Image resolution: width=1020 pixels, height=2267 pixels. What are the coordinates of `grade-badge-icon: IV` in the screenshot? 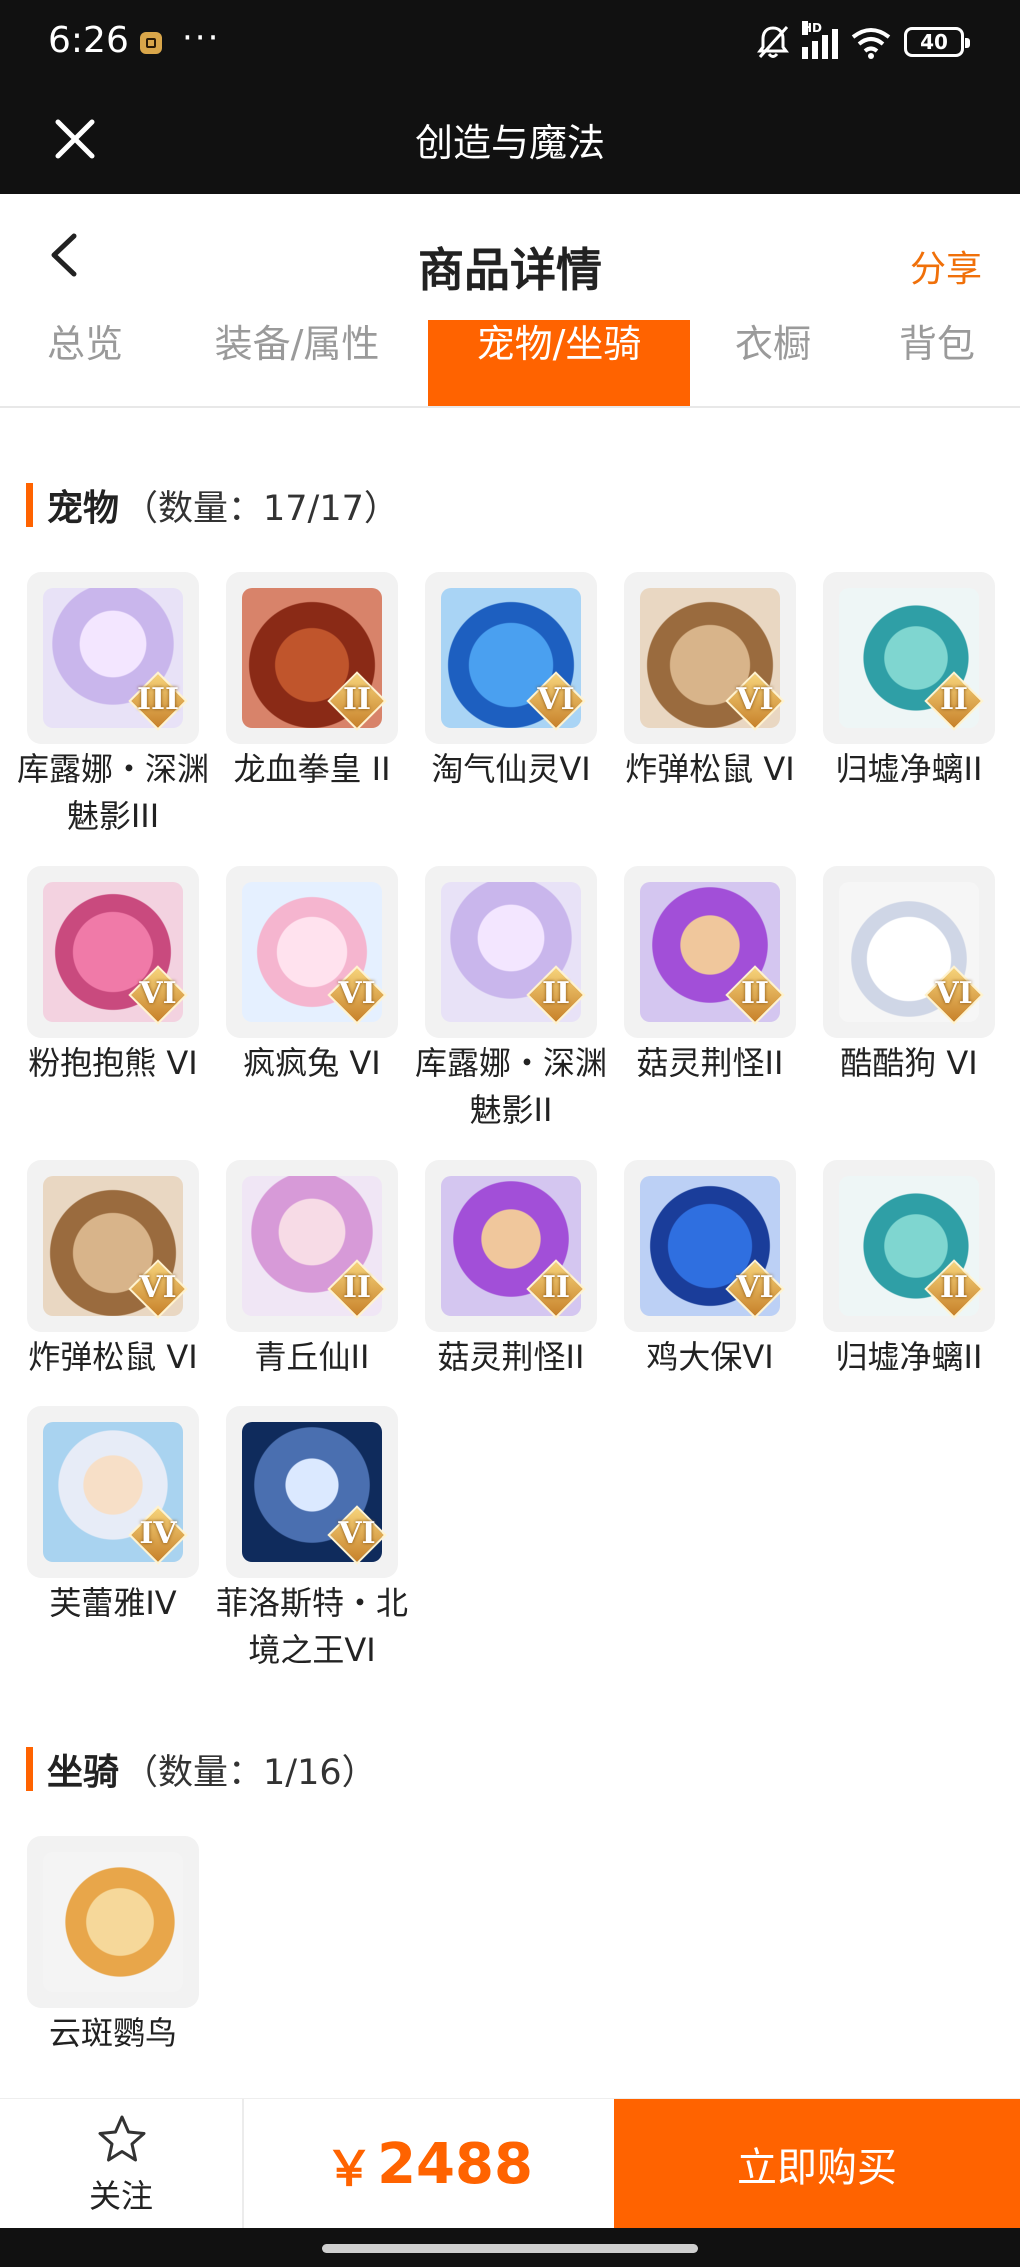 It's located at (158, 1535).